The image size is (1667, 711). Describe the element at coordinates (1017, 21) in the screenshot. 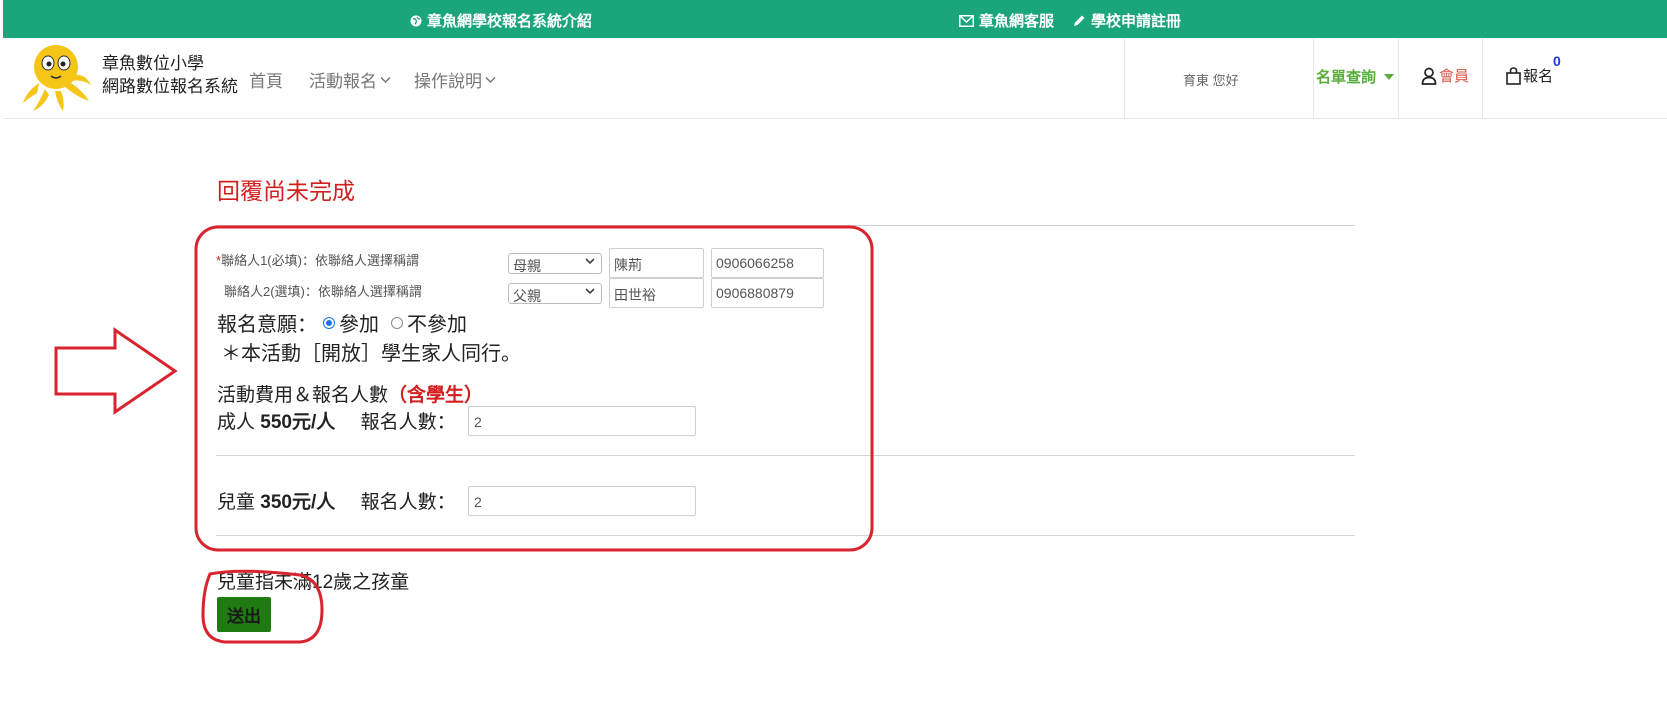

I see `customer-service-label: 章魚網客服` at that location.